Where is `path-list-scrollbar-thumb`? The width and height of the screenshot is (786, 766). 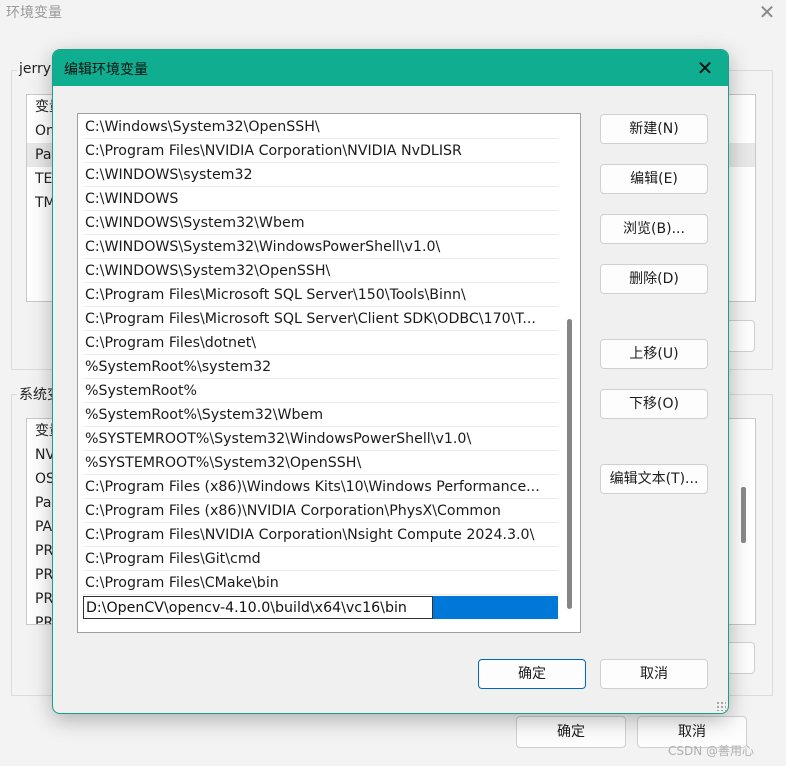 path-list-scrollbar-thumb is located at coordinates (569, 464).